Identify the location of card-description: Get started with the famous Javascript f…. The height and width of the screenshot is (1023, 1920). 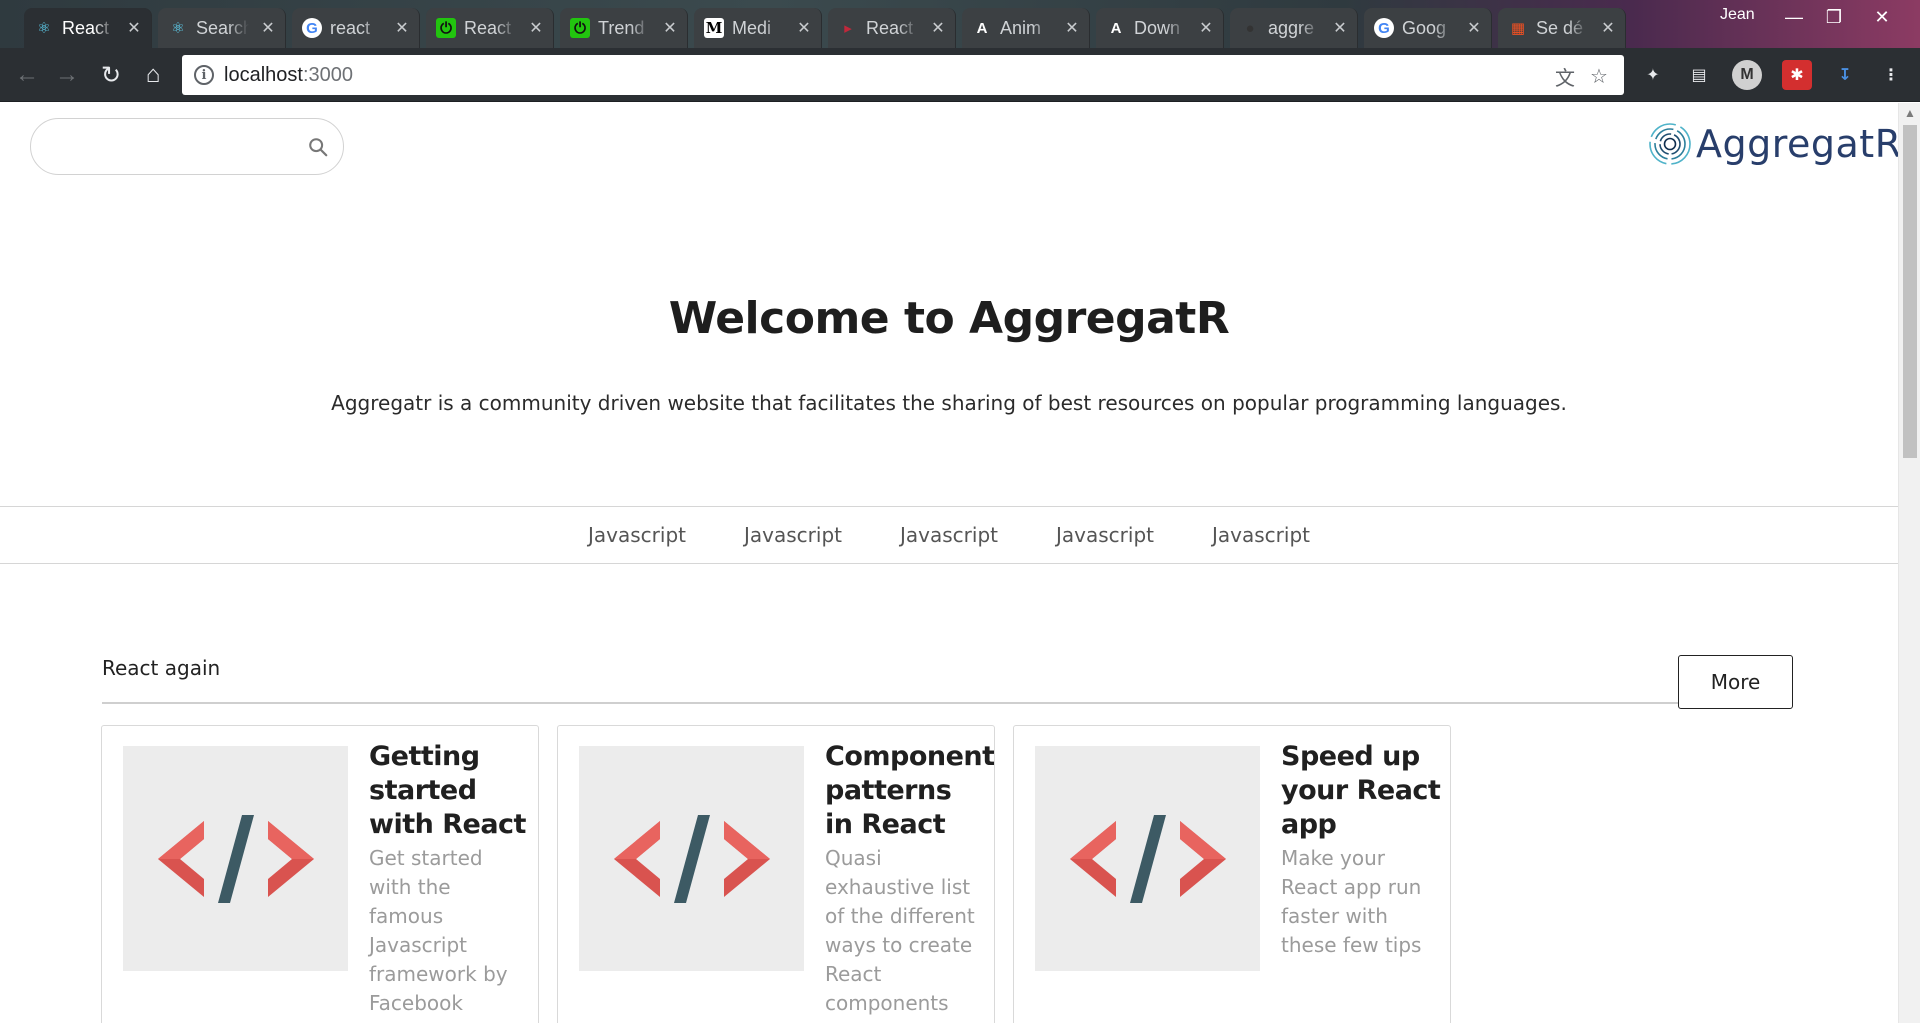
(438, 930).